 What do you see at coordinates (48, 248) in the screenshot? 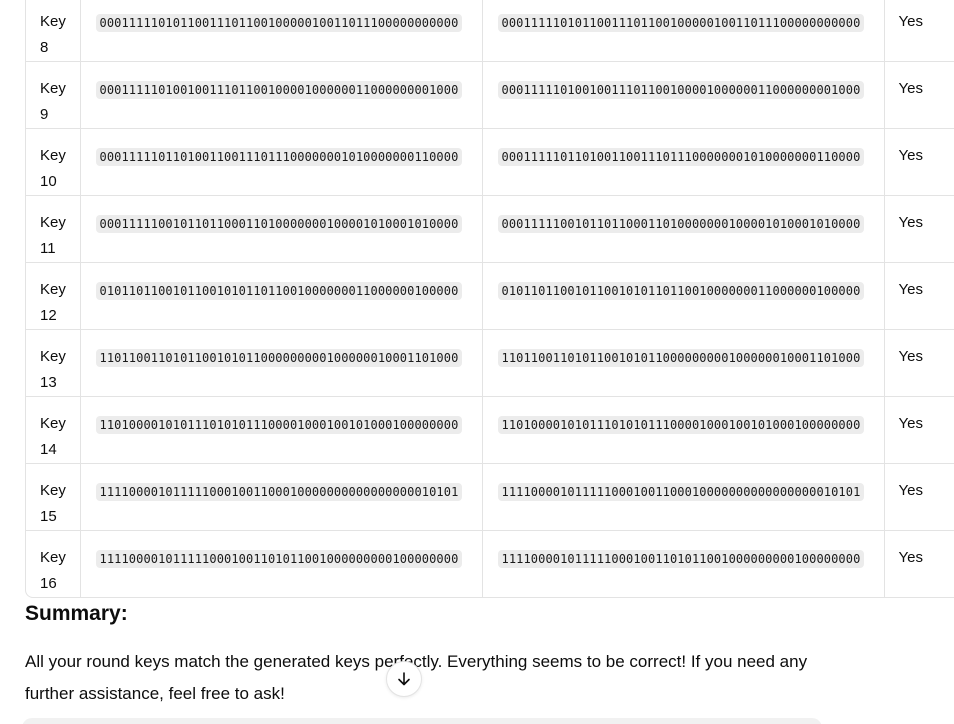
I see `key-label-number: 11` at bounding box center [48, 248].